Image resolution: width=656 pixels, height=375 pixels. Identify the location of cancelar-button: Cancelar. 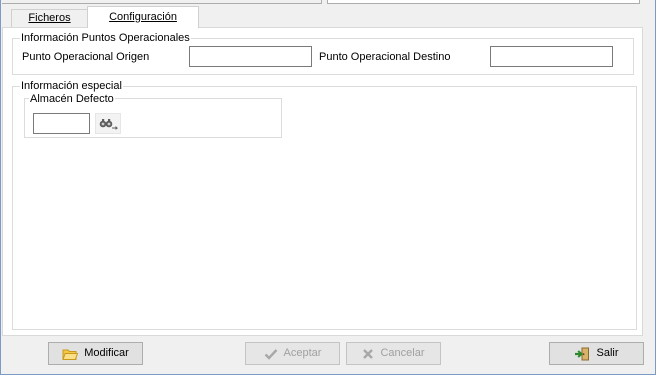
(393, 353).